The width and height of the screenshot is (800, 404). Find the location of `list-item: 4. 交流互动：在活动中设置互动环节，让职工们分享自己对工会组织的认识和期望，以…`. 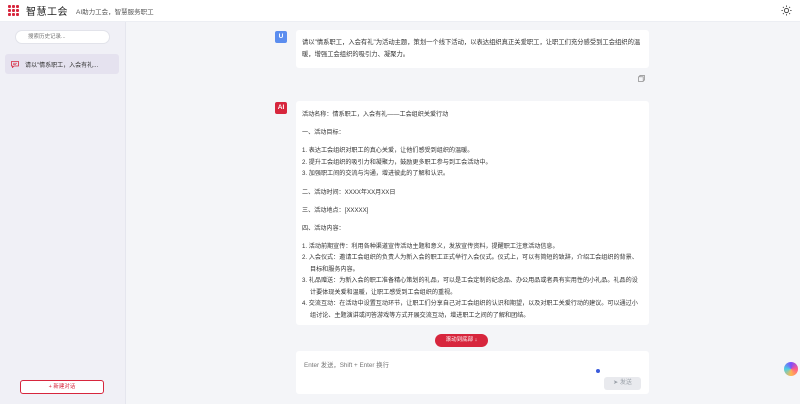

list-item: 4. 交流互动：在活动中设置互动环节，让职工们分享自己对工会组织的认识和期望，以… is located at coordinates (470, 309).